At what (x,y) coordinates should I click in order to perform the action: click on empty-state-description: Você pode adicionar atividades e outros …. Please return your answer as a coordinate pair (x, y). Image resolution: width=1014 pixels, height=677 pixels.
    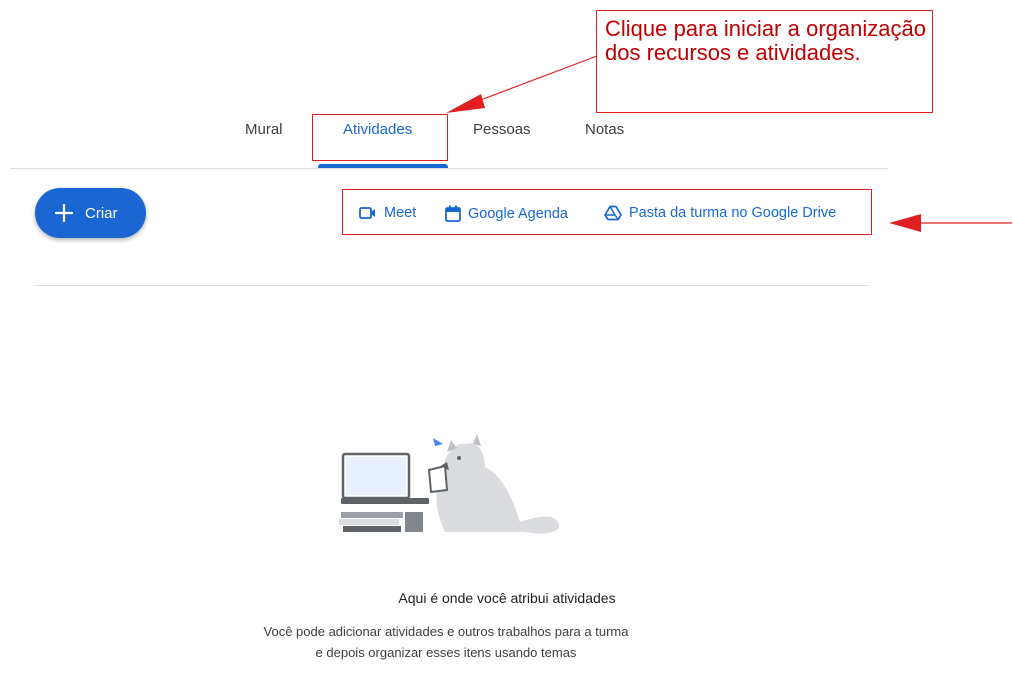
    Looking at the image, I should click on (446, 642).